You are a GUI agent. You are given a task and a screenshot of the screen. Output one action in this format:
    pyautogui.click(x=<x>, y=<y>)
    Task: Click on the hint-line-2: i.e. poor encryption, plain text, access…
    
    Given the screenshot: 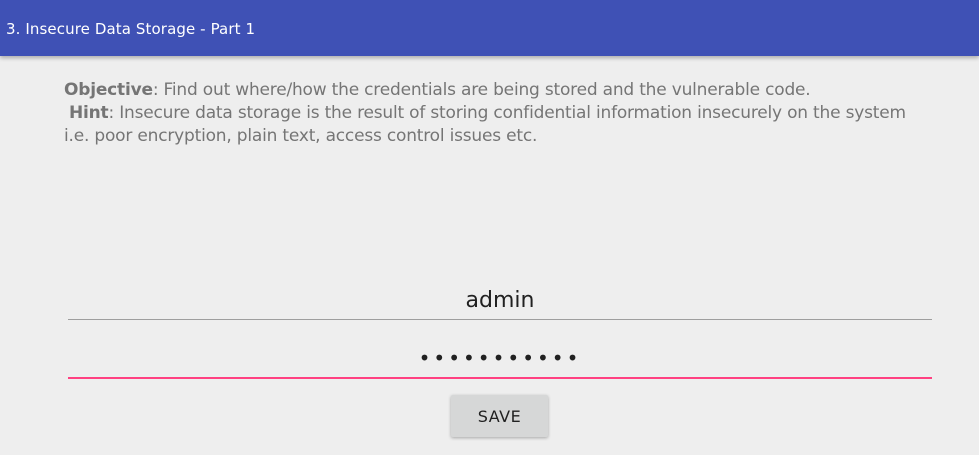 What is the action you would take?
    pyautogui.click(x=301, y=136)
    